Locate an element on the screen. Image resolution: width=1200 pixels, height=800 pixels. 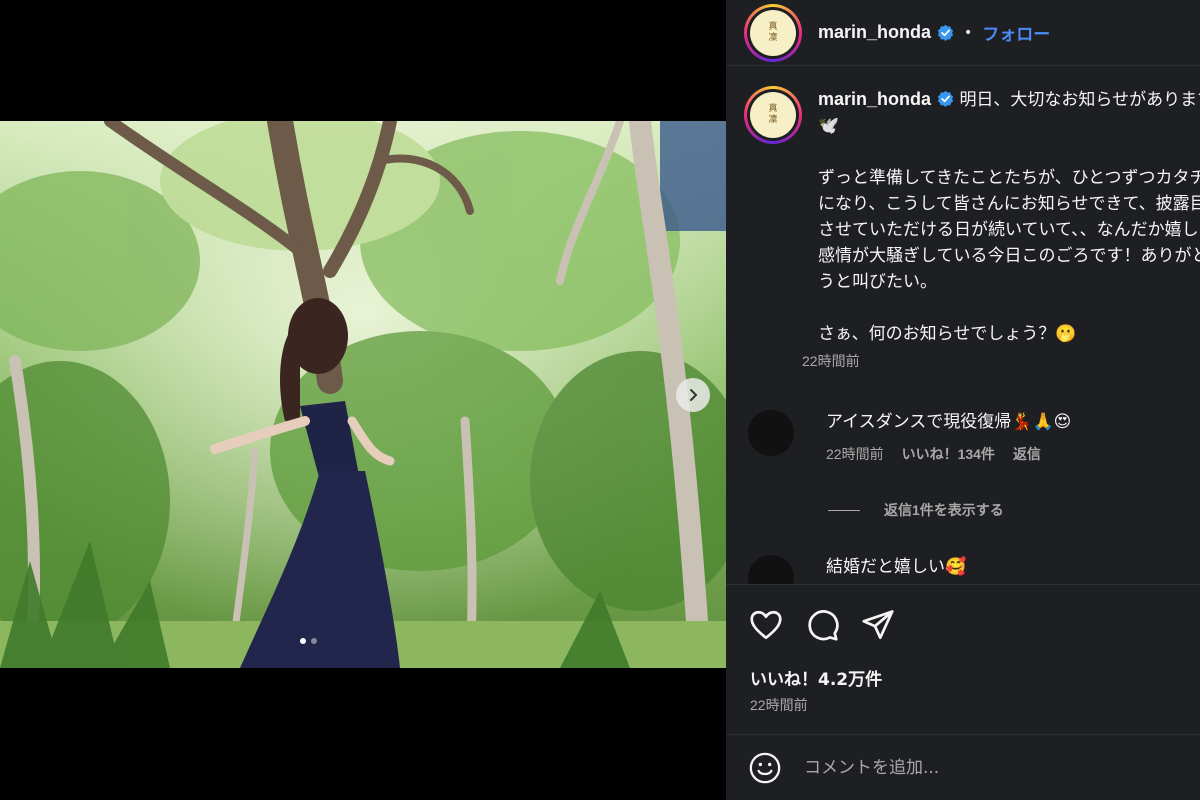
caption-username: marin_honda is located at coordinates (874, 99).